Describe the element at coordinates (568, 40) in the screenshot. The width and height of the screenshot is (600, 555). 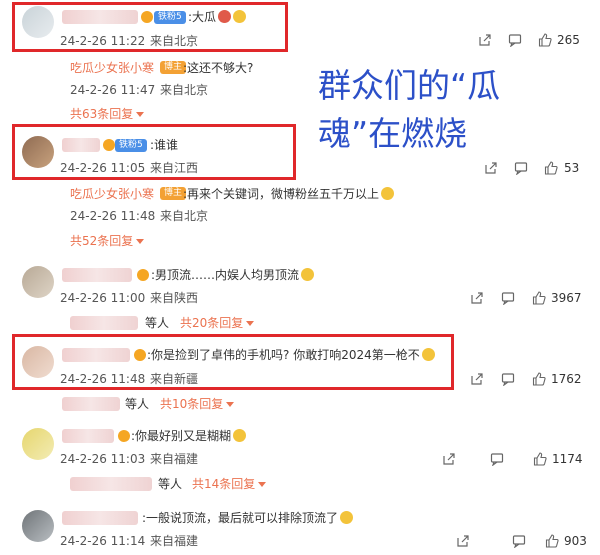
I see `like-count: 265` at that location.